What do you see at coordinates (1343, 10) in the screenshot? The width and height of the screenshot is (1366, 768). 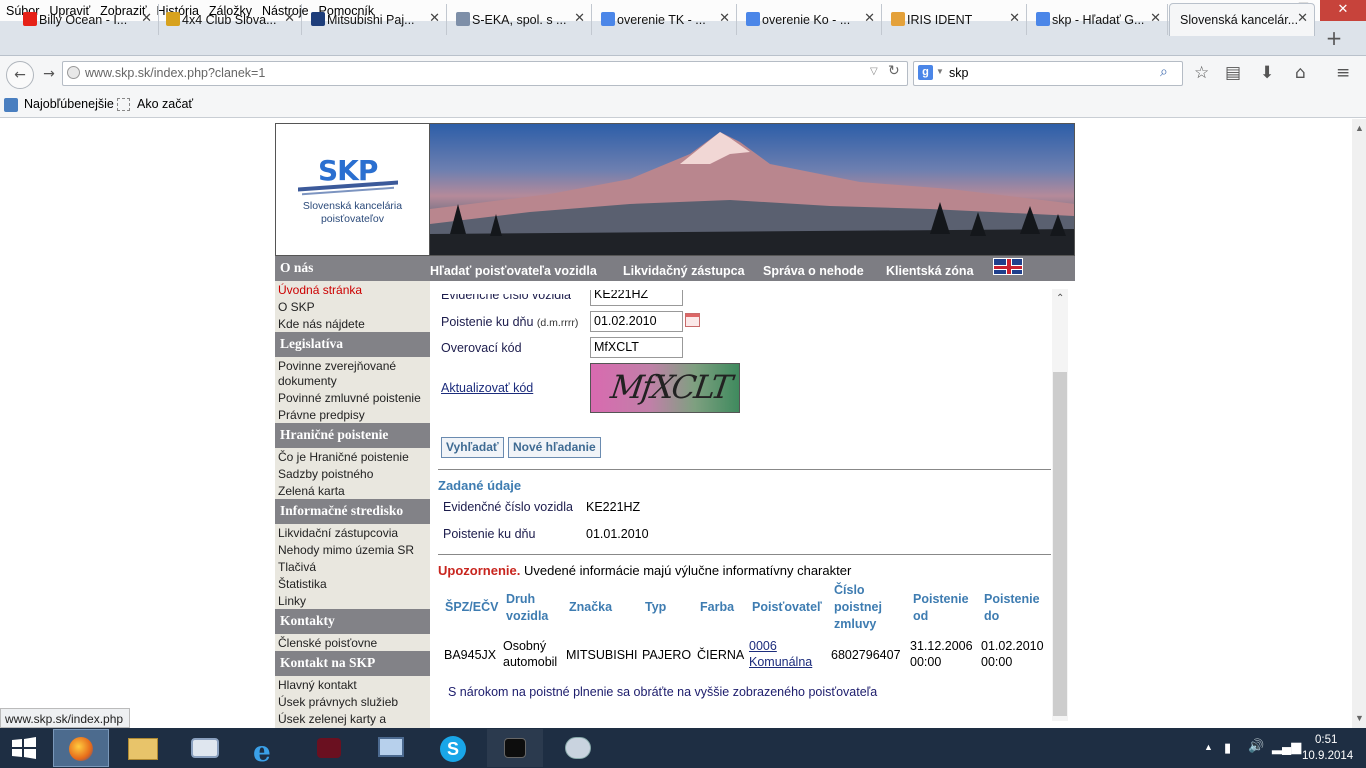 I see `close-window-button: ✕` at bounding box center [1343, 10].